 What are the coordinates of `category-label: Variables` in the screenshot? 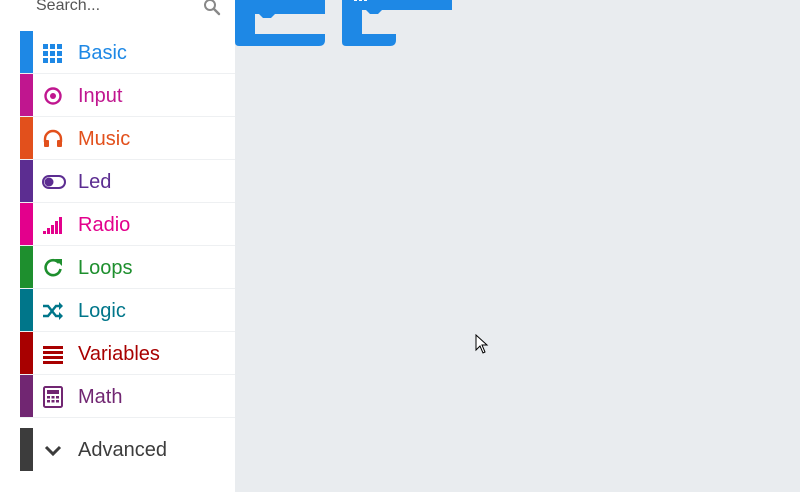 It's located at (119, 354).